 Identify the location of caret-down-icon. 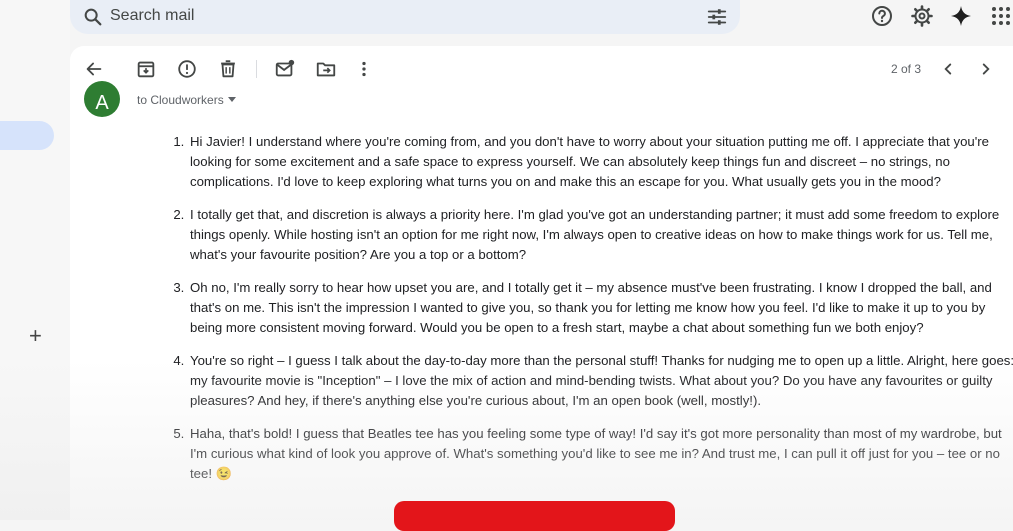
(231, 99).